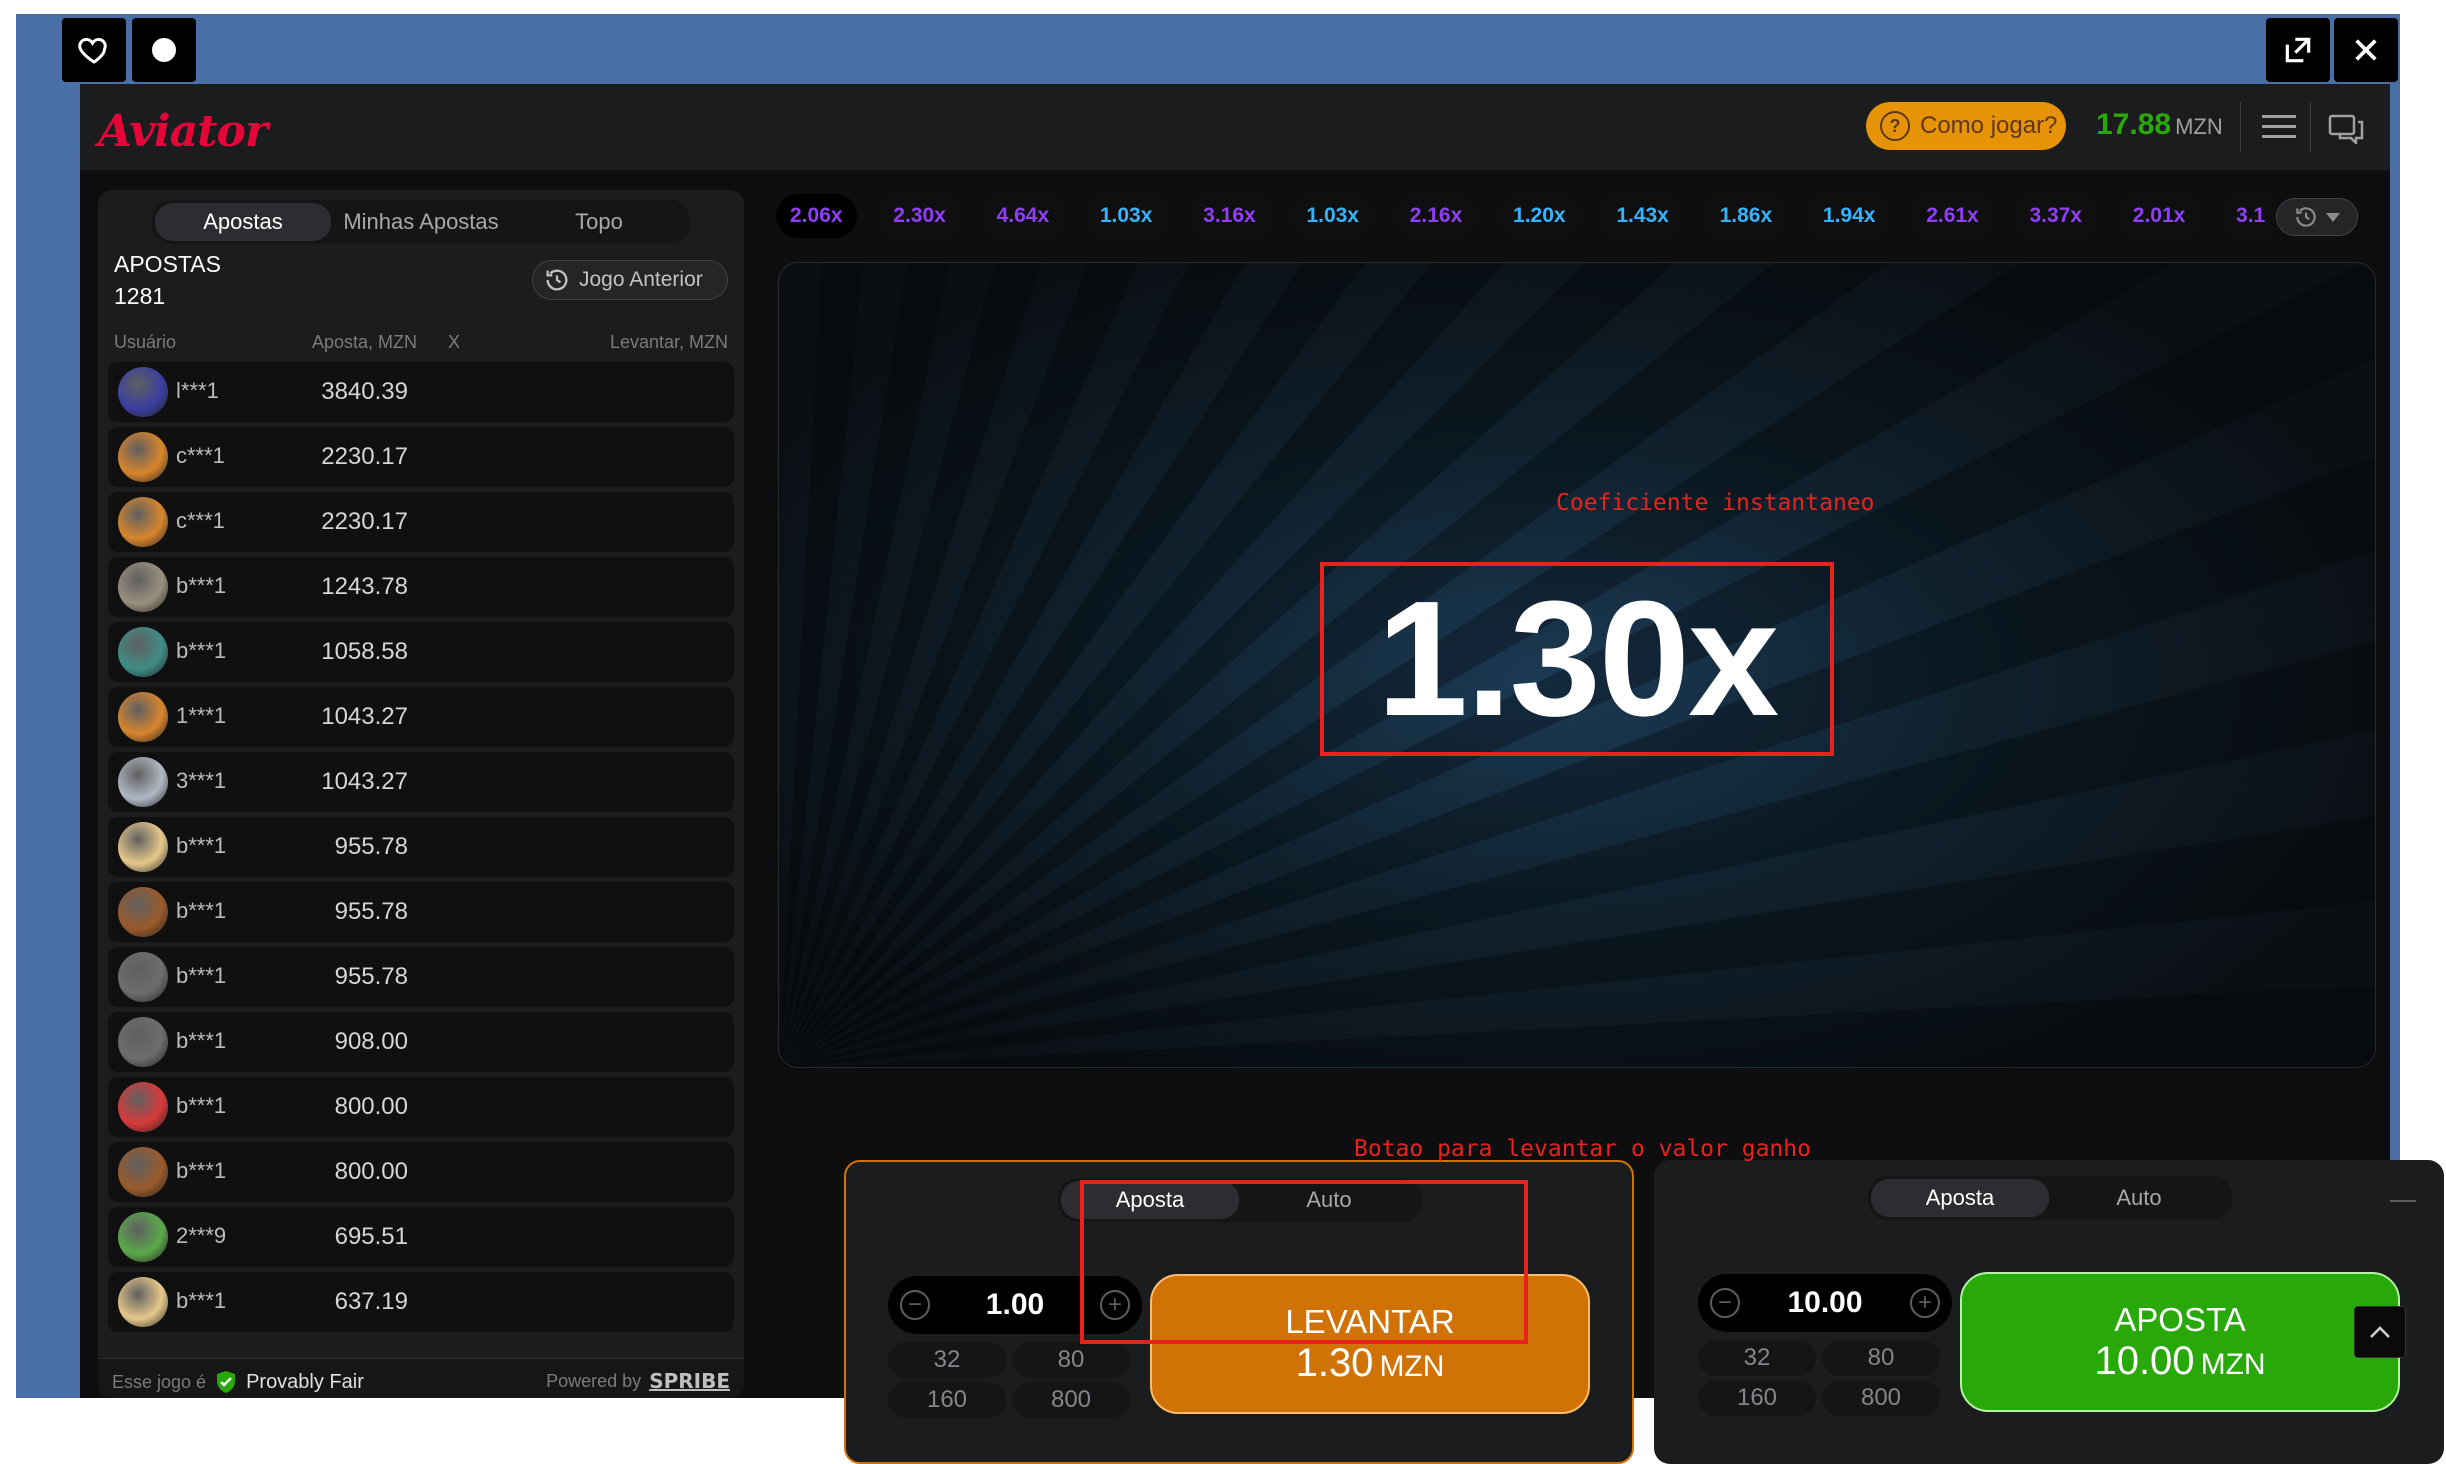  What do you see at coordinates (2159, 216) in the screenshot?
I see `history-multiplier: 2.01x` at bounding box center [2159, 216].